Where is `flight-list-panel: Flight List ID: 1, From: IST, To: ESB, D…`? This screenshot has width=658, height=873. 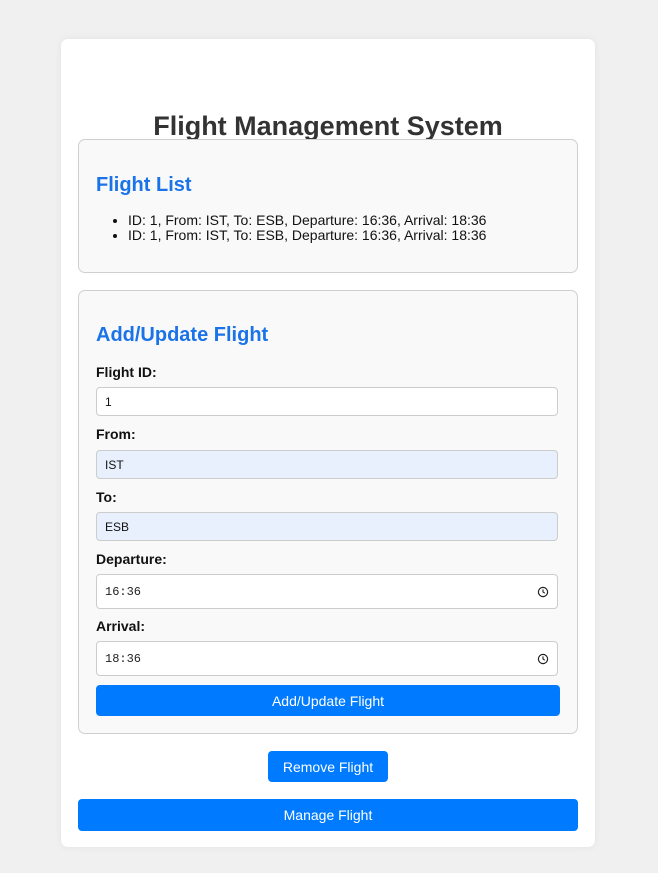 flight-list-panel: Flight List ID: 1, From: IST, To: ESB, D… is located at coordinates (328, 206).